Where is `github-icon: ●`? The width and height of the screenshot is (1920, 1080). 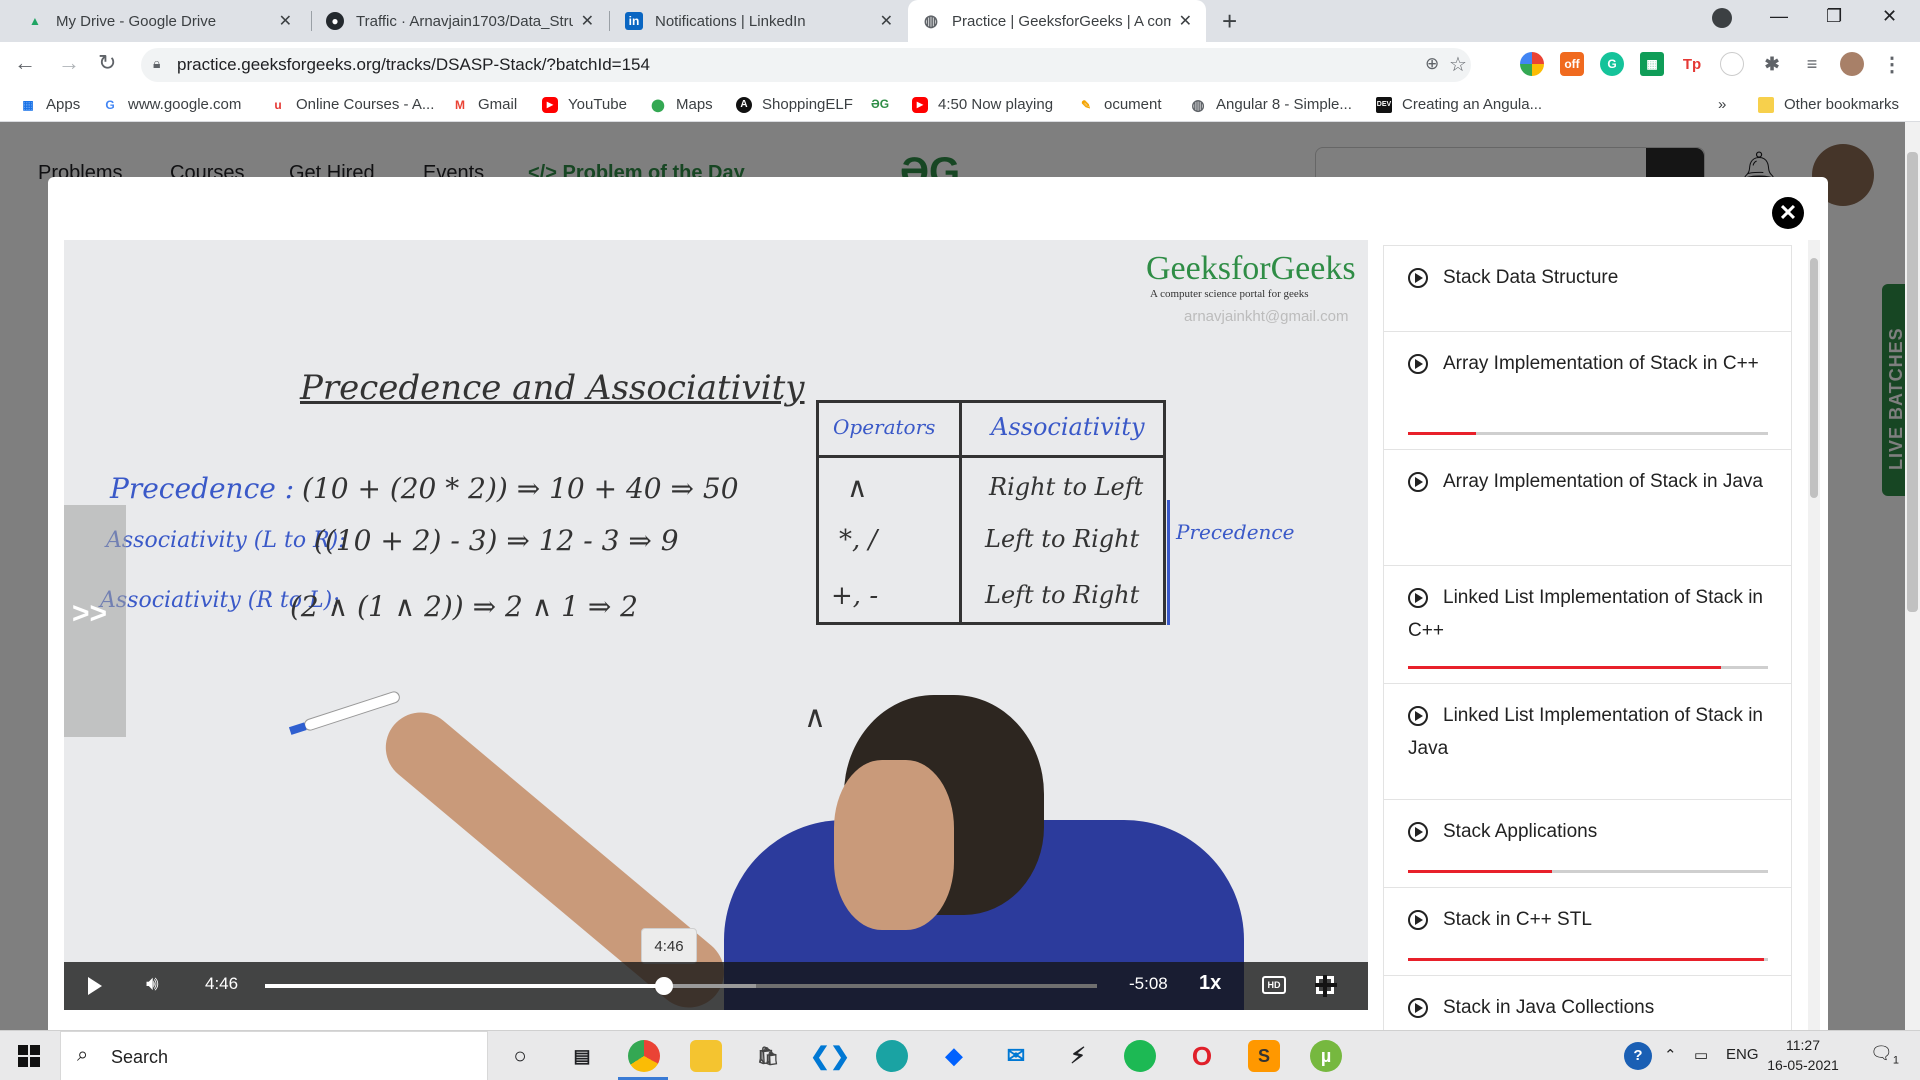 github-icon: ● is located at coordinates (335, 21).